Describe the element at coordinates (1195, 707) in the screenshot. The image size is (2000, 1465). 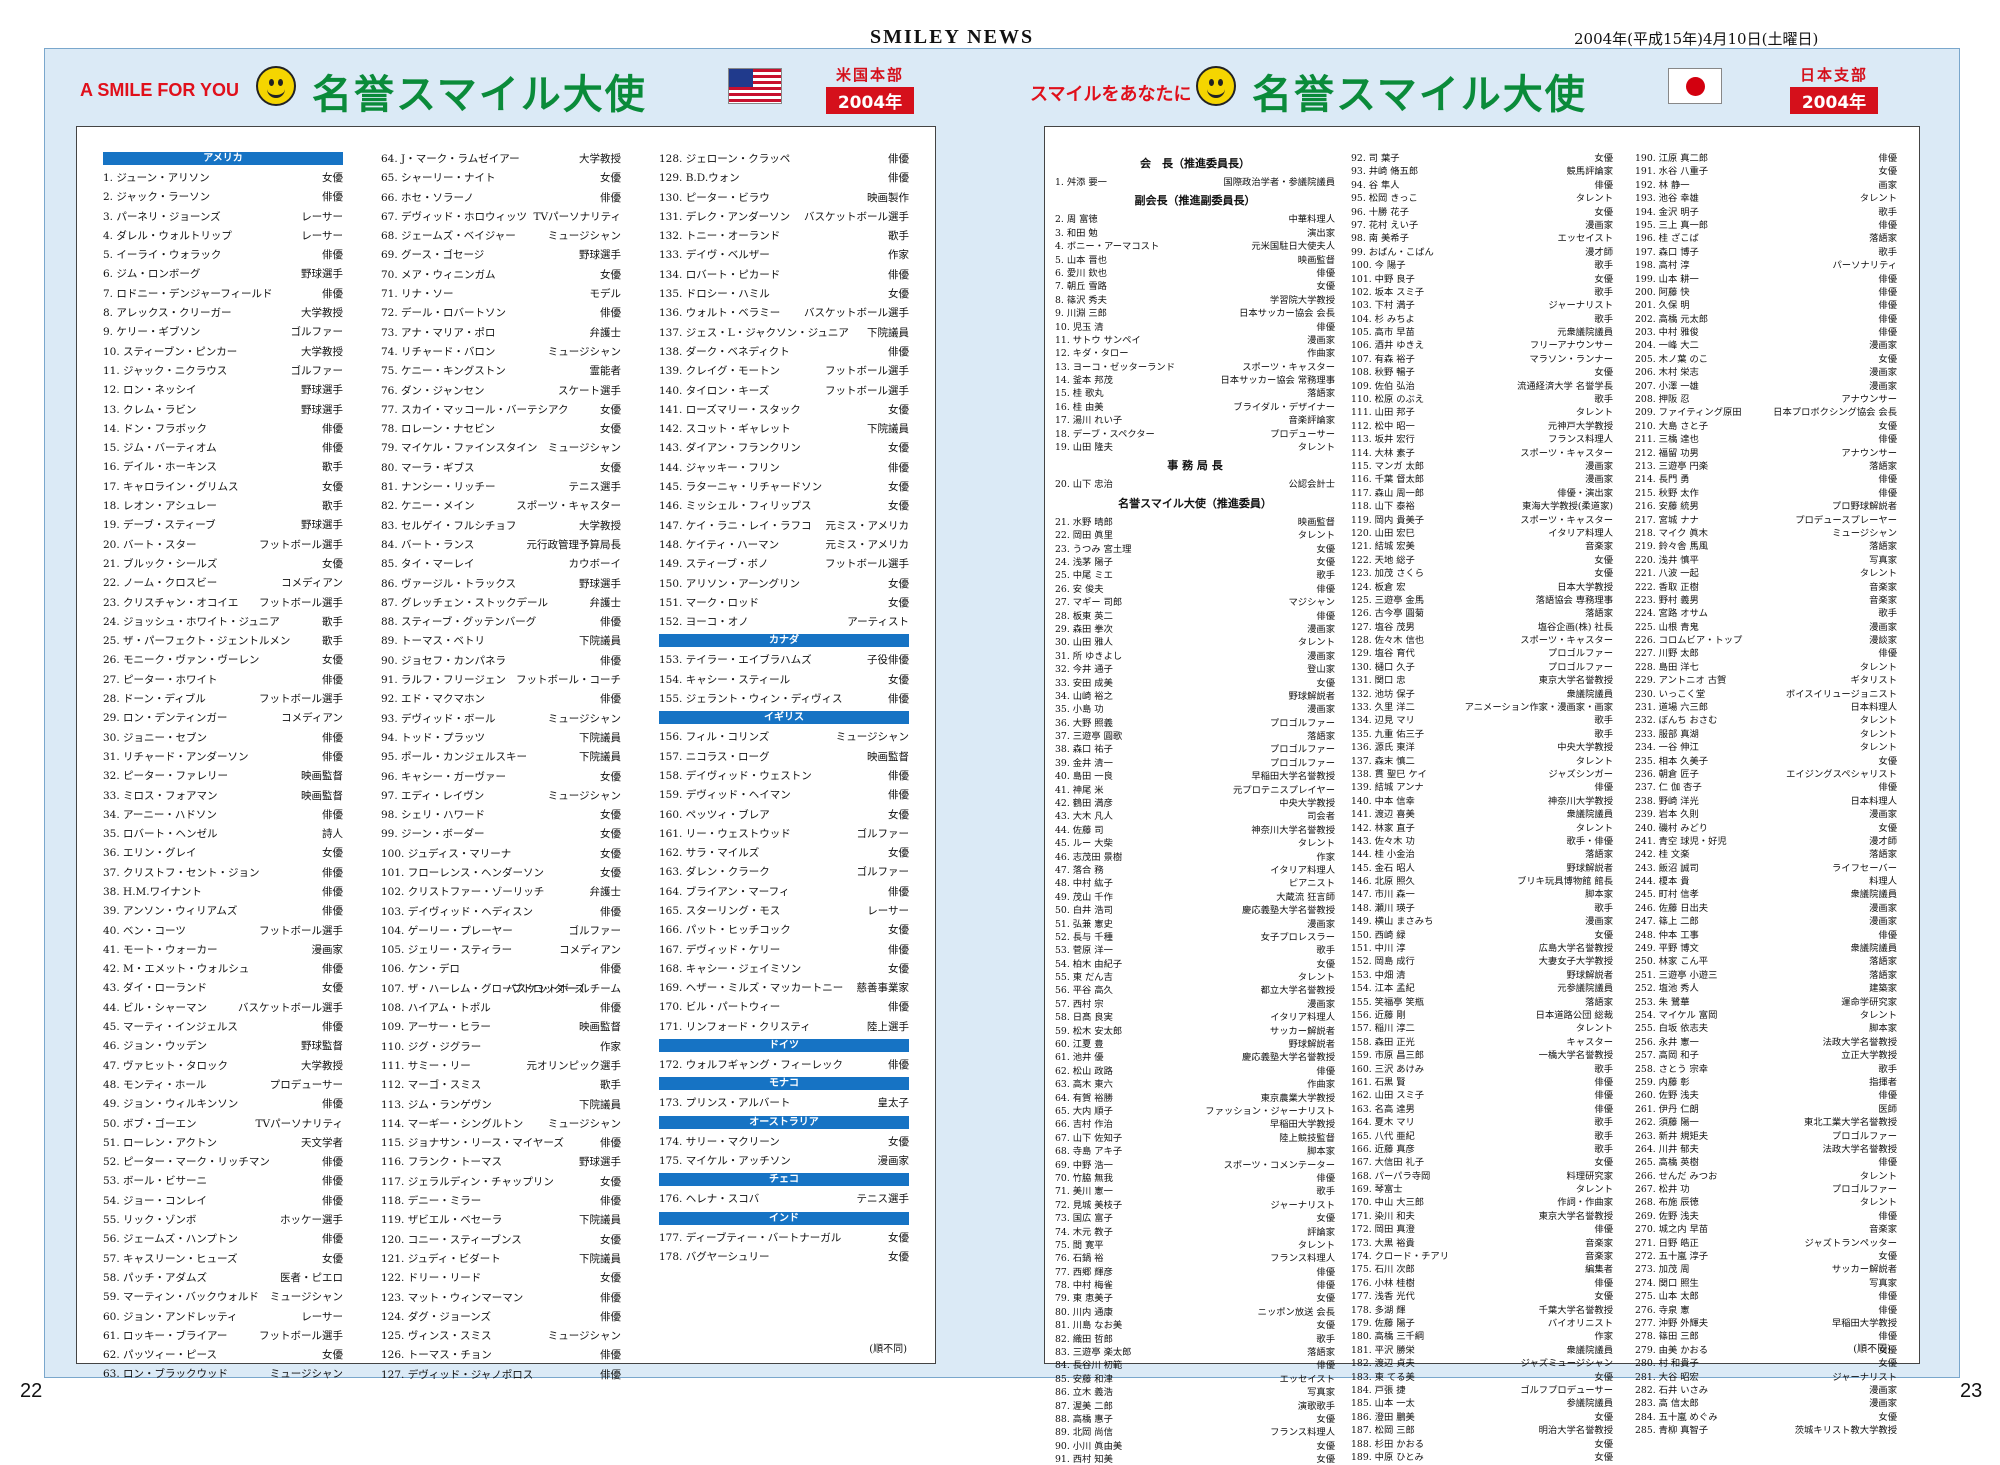
I see `list-item: 35. 小島 功漫画家` at that location.